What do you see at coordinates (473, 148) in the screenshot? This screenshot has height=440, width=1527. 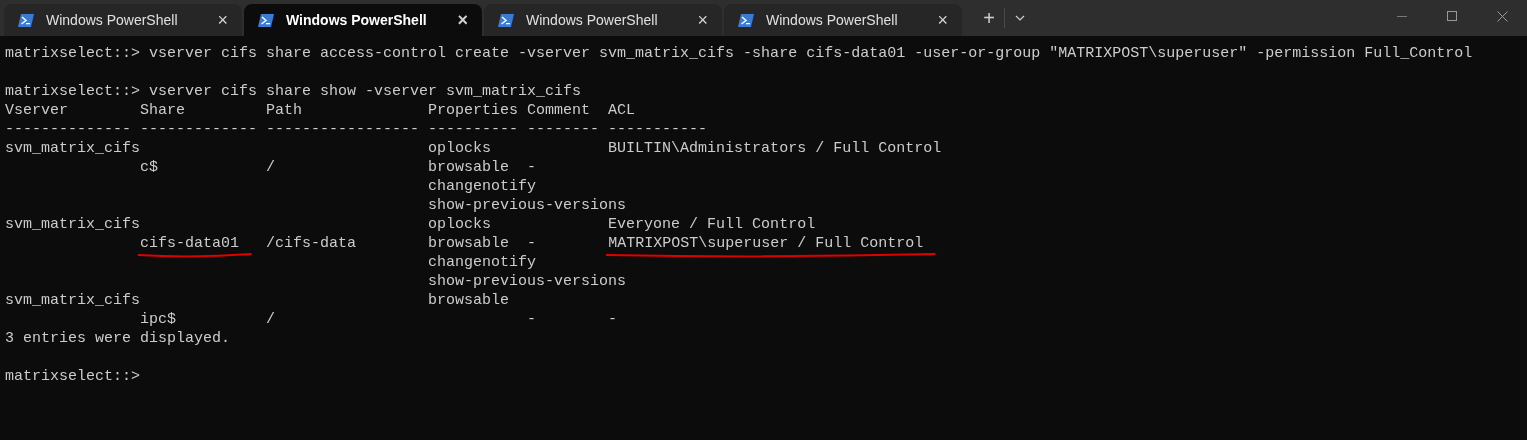 I see `terminal-line: svm_matrix_cifs oplocks BUILTIN\Administrators / Full Control` at bounding box center [473, 148].